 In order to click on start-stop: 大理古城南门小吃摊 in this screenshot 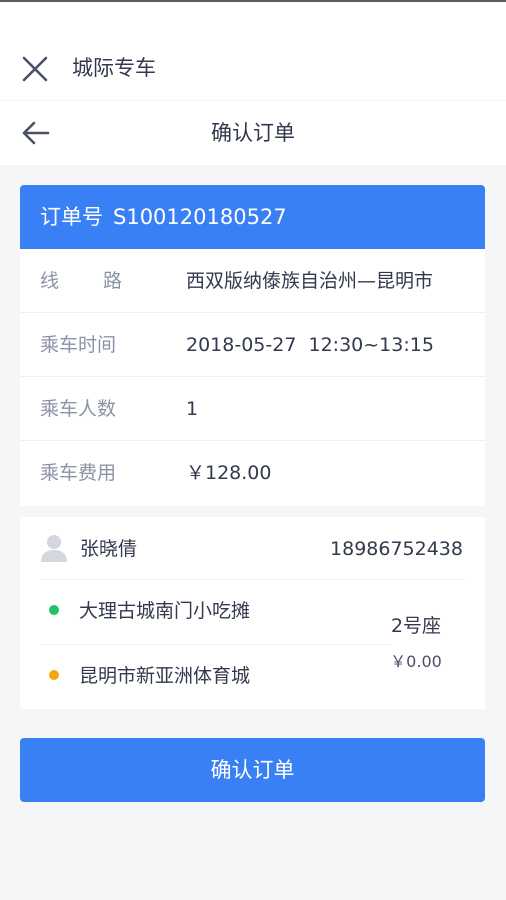, I will do `click(145, 611)`.